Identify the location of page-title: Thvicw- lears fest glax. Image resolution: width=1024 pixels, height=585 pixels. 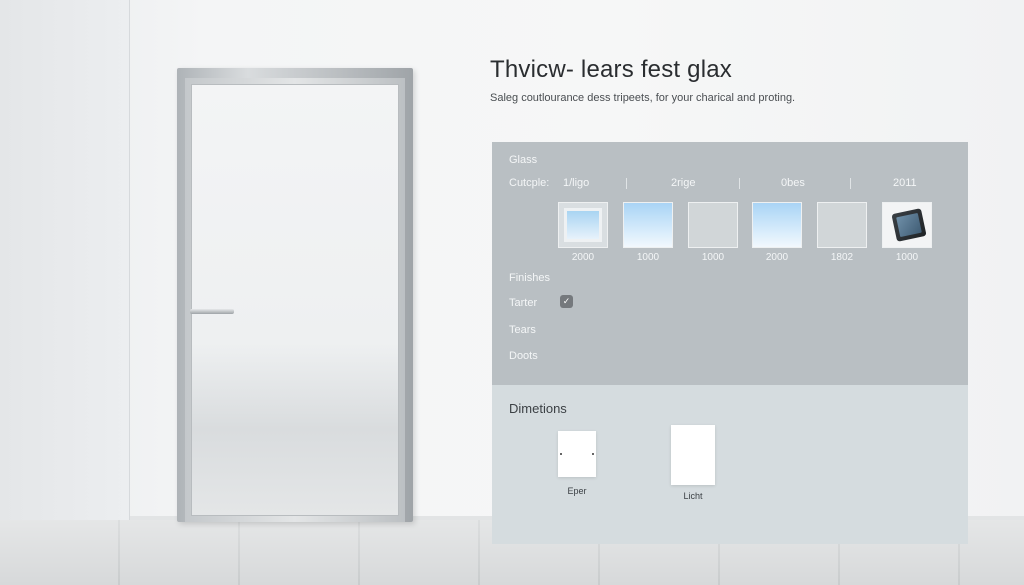
(611, 69).